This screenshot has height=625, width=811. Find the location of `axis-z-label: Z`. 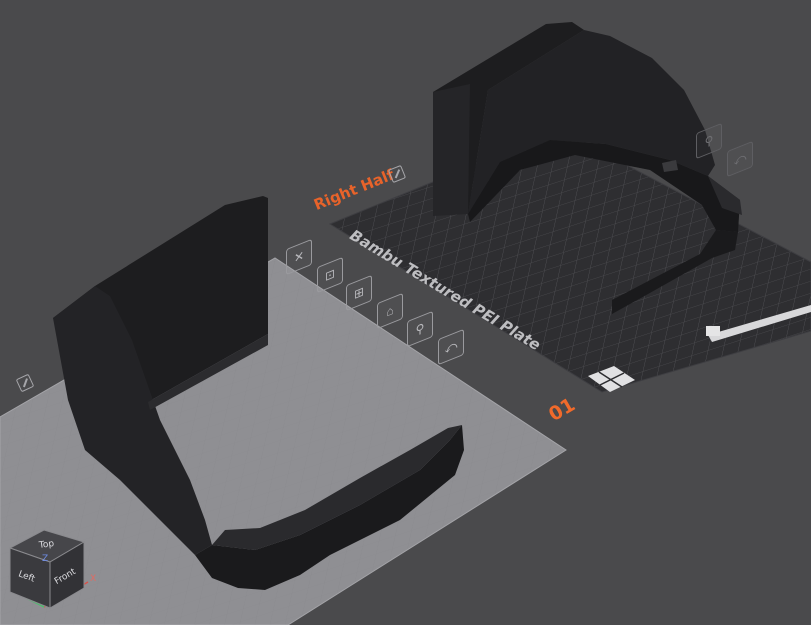

axis-z-label: Z is located at coordinates (45, 559).